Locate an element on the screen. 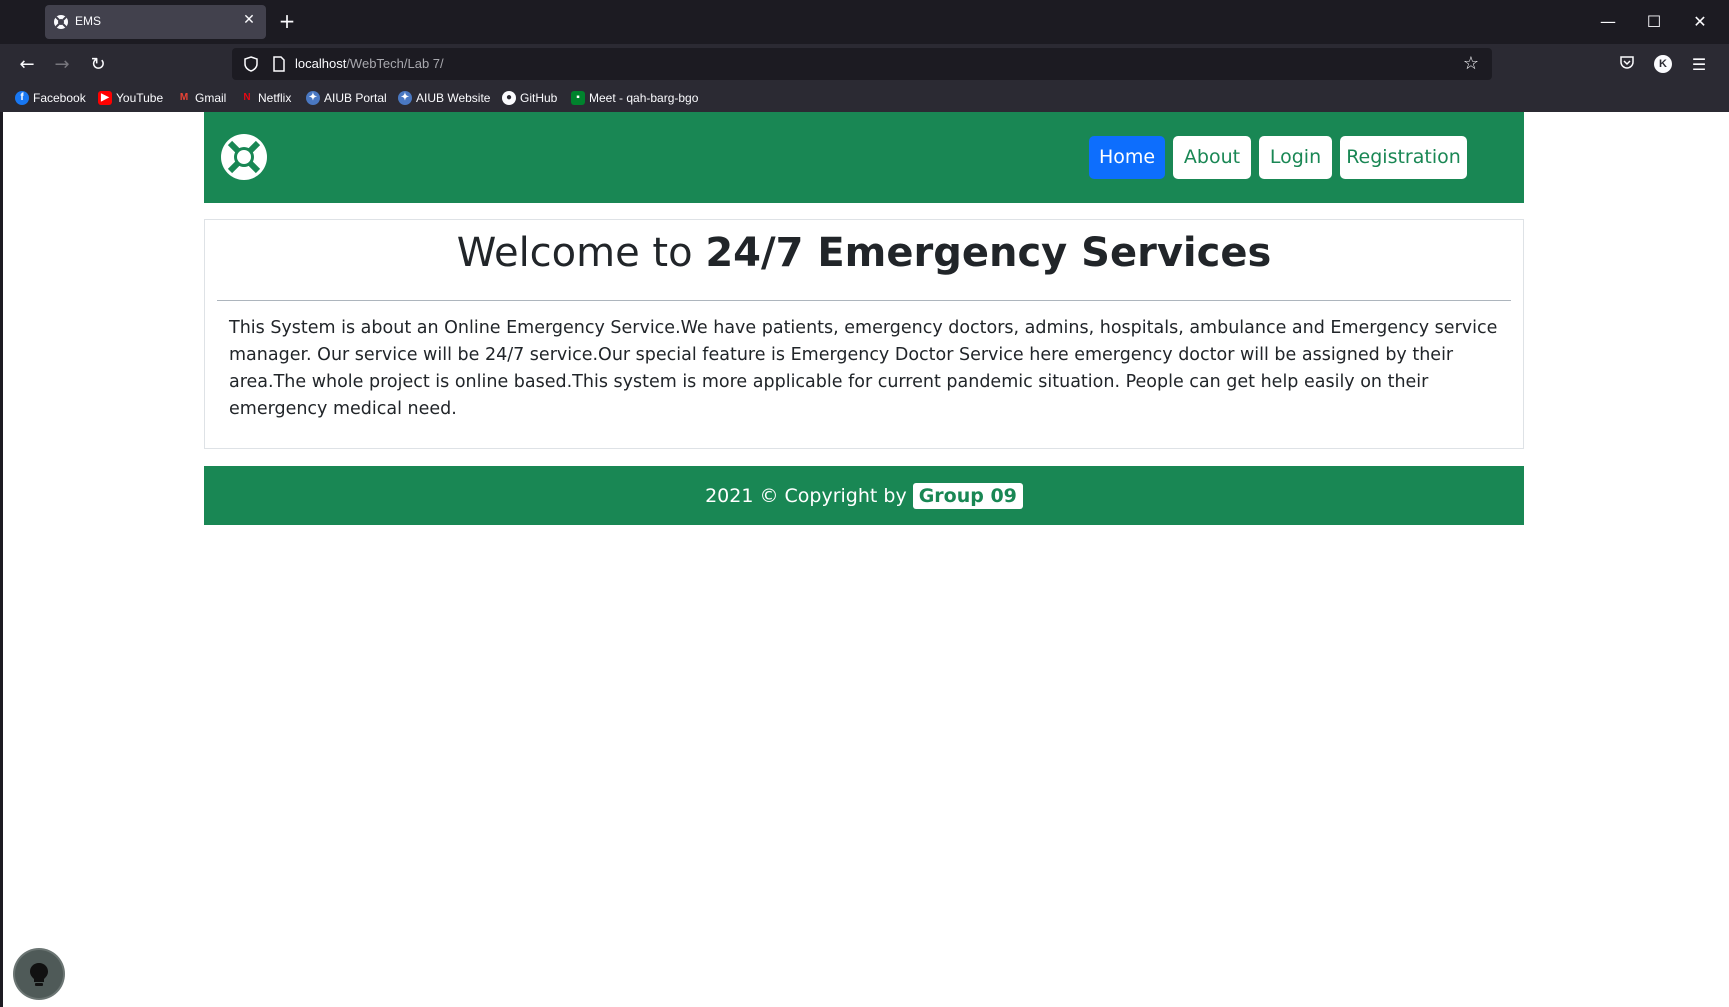  profile-avatar: K is located at coordinates (1663, 64).